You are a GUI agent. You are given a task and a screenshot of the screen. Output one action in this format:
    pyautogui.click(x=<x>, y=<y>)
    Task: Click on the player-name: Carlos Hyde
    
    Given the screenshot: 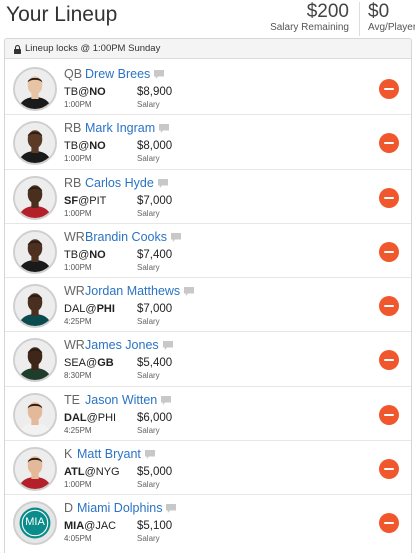 What is the action you would take?
    pyautogui.click(x=119, y=183)
    